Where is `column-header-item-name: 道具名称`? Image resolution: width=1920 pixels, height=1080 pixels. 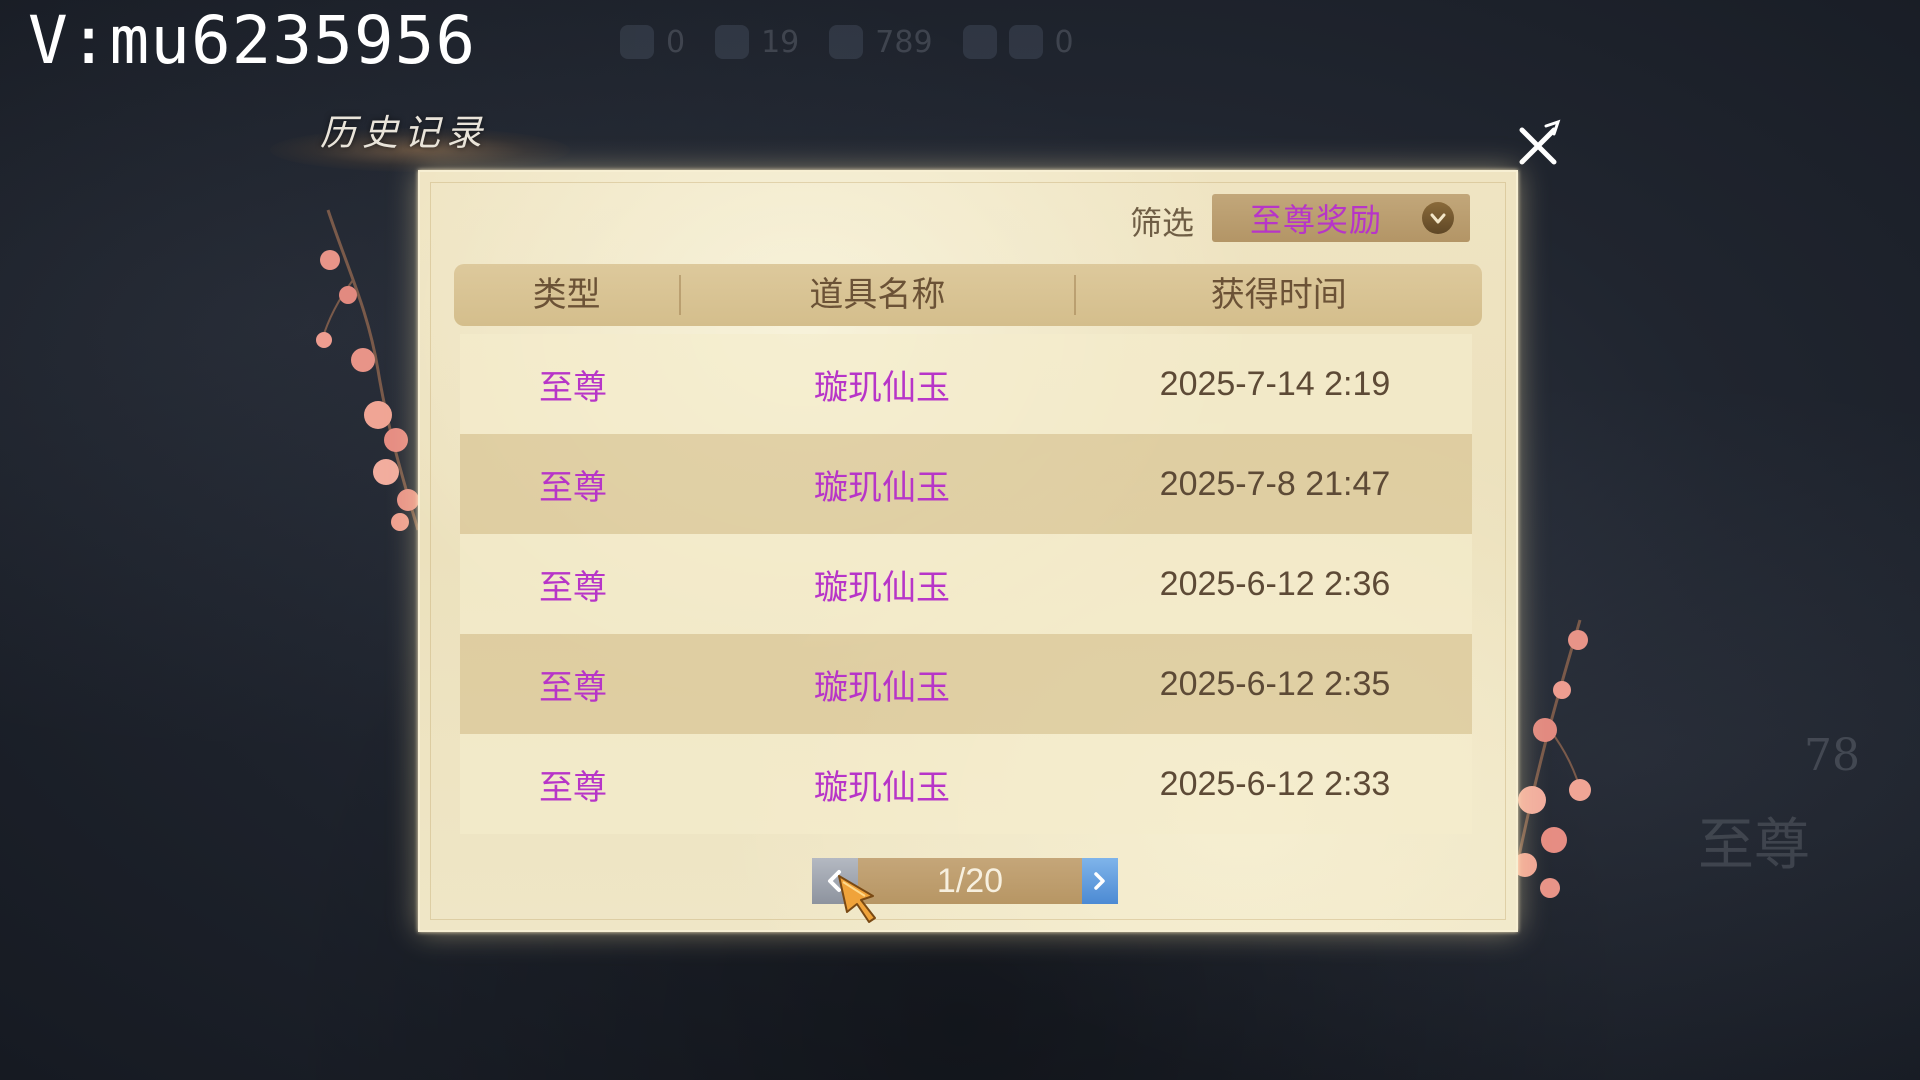 column-header-item-name: 道具名称 is located at coordinates (877, 295).